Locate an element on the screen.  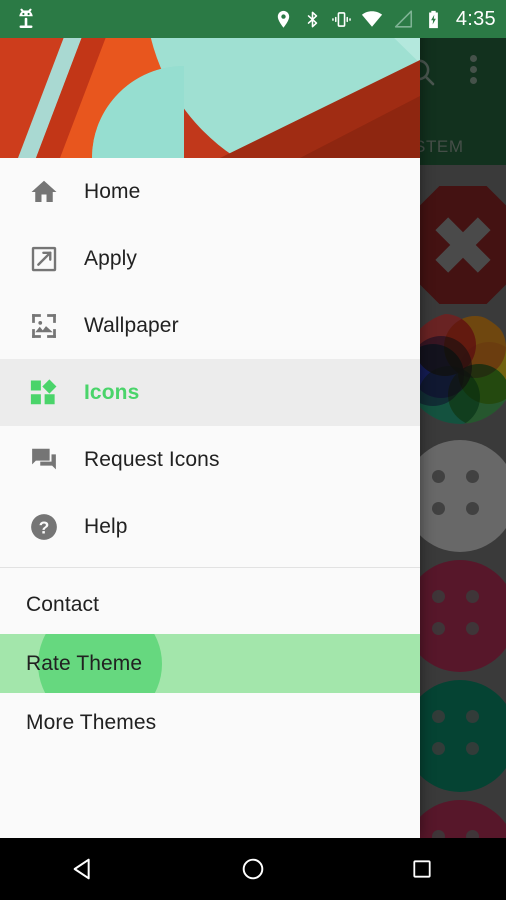
drawer-item-rate-theme: Rate Theme is located at coordinates (210, 663).